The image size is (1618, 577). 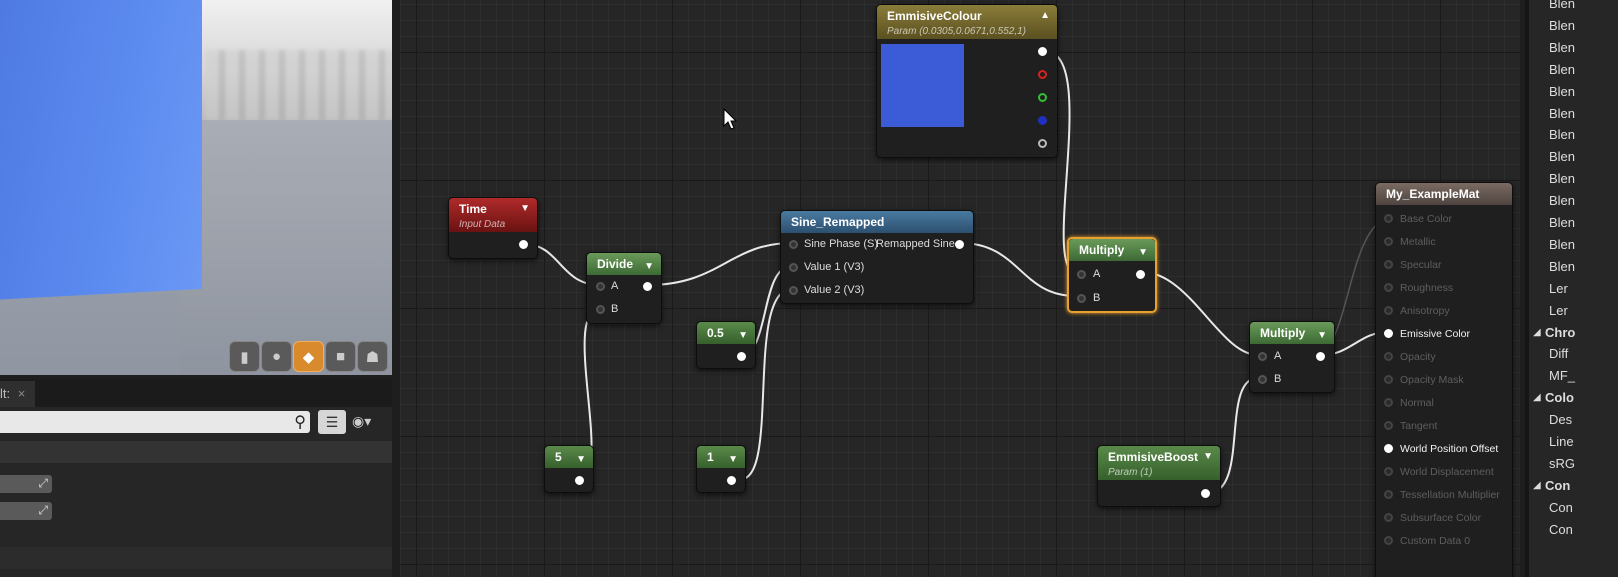 I want to click on collapse-arrow-icon: ▲, so click(x=1045, y=16).